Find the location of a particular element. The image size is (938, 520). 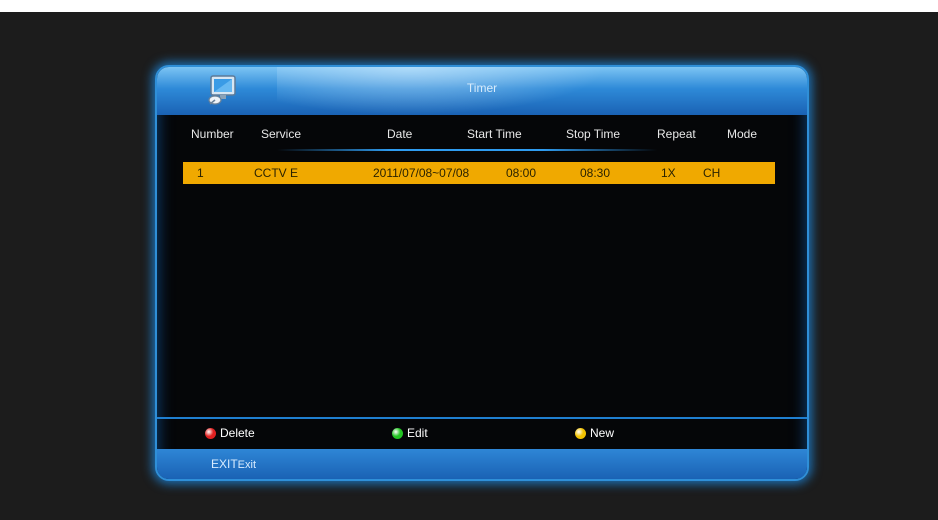

timer-service: CCTV E is located at coordinates (276, 173).